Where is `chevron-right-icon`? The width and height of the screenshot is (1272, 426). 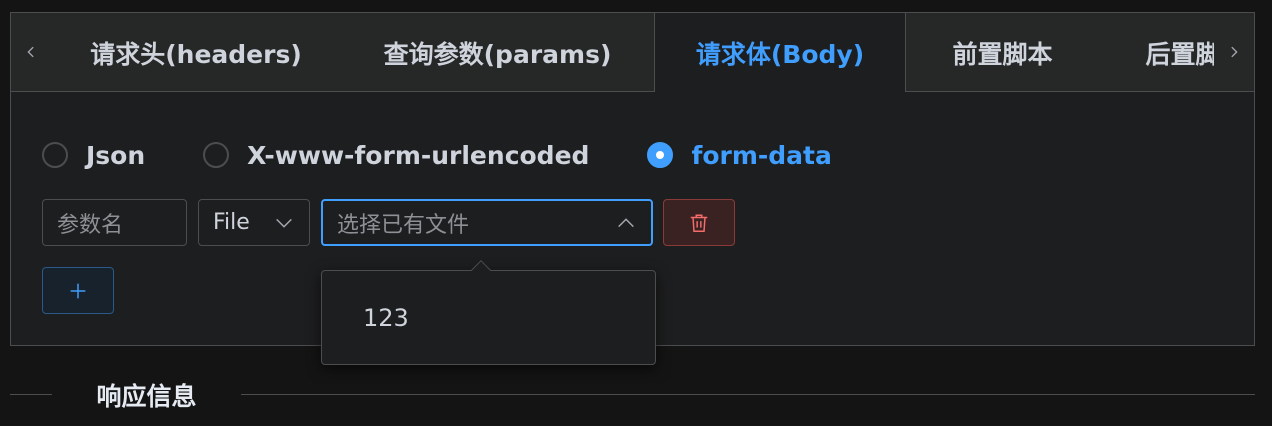
chevron-right-icon is located at coordinates (1234, 52).